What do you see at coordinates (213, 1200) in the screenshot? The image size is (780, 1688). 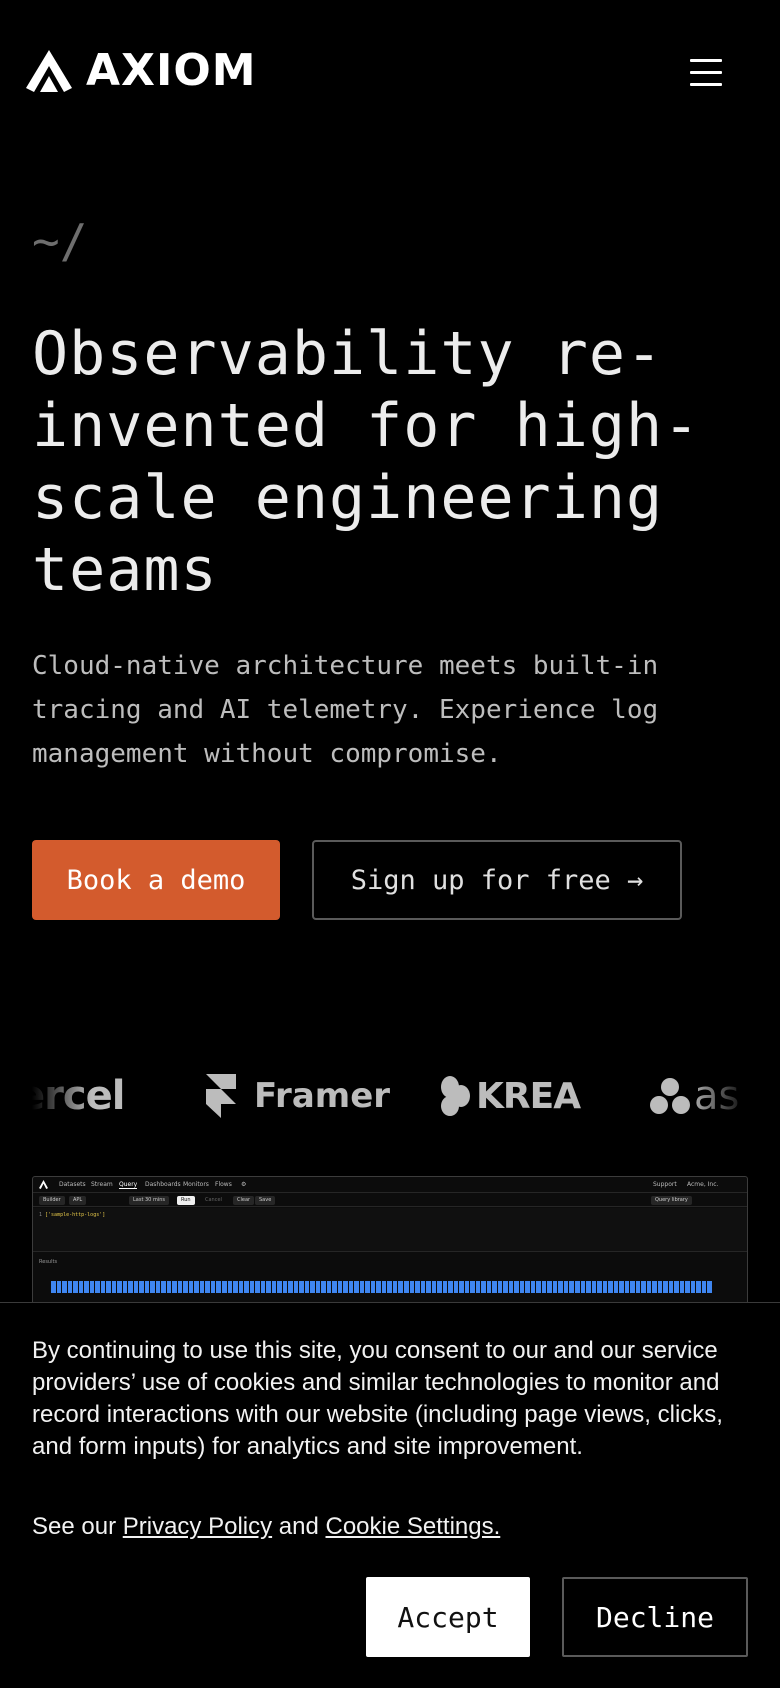 I see `preview-cancel: Cancel` at bounding box center [213, 1200].